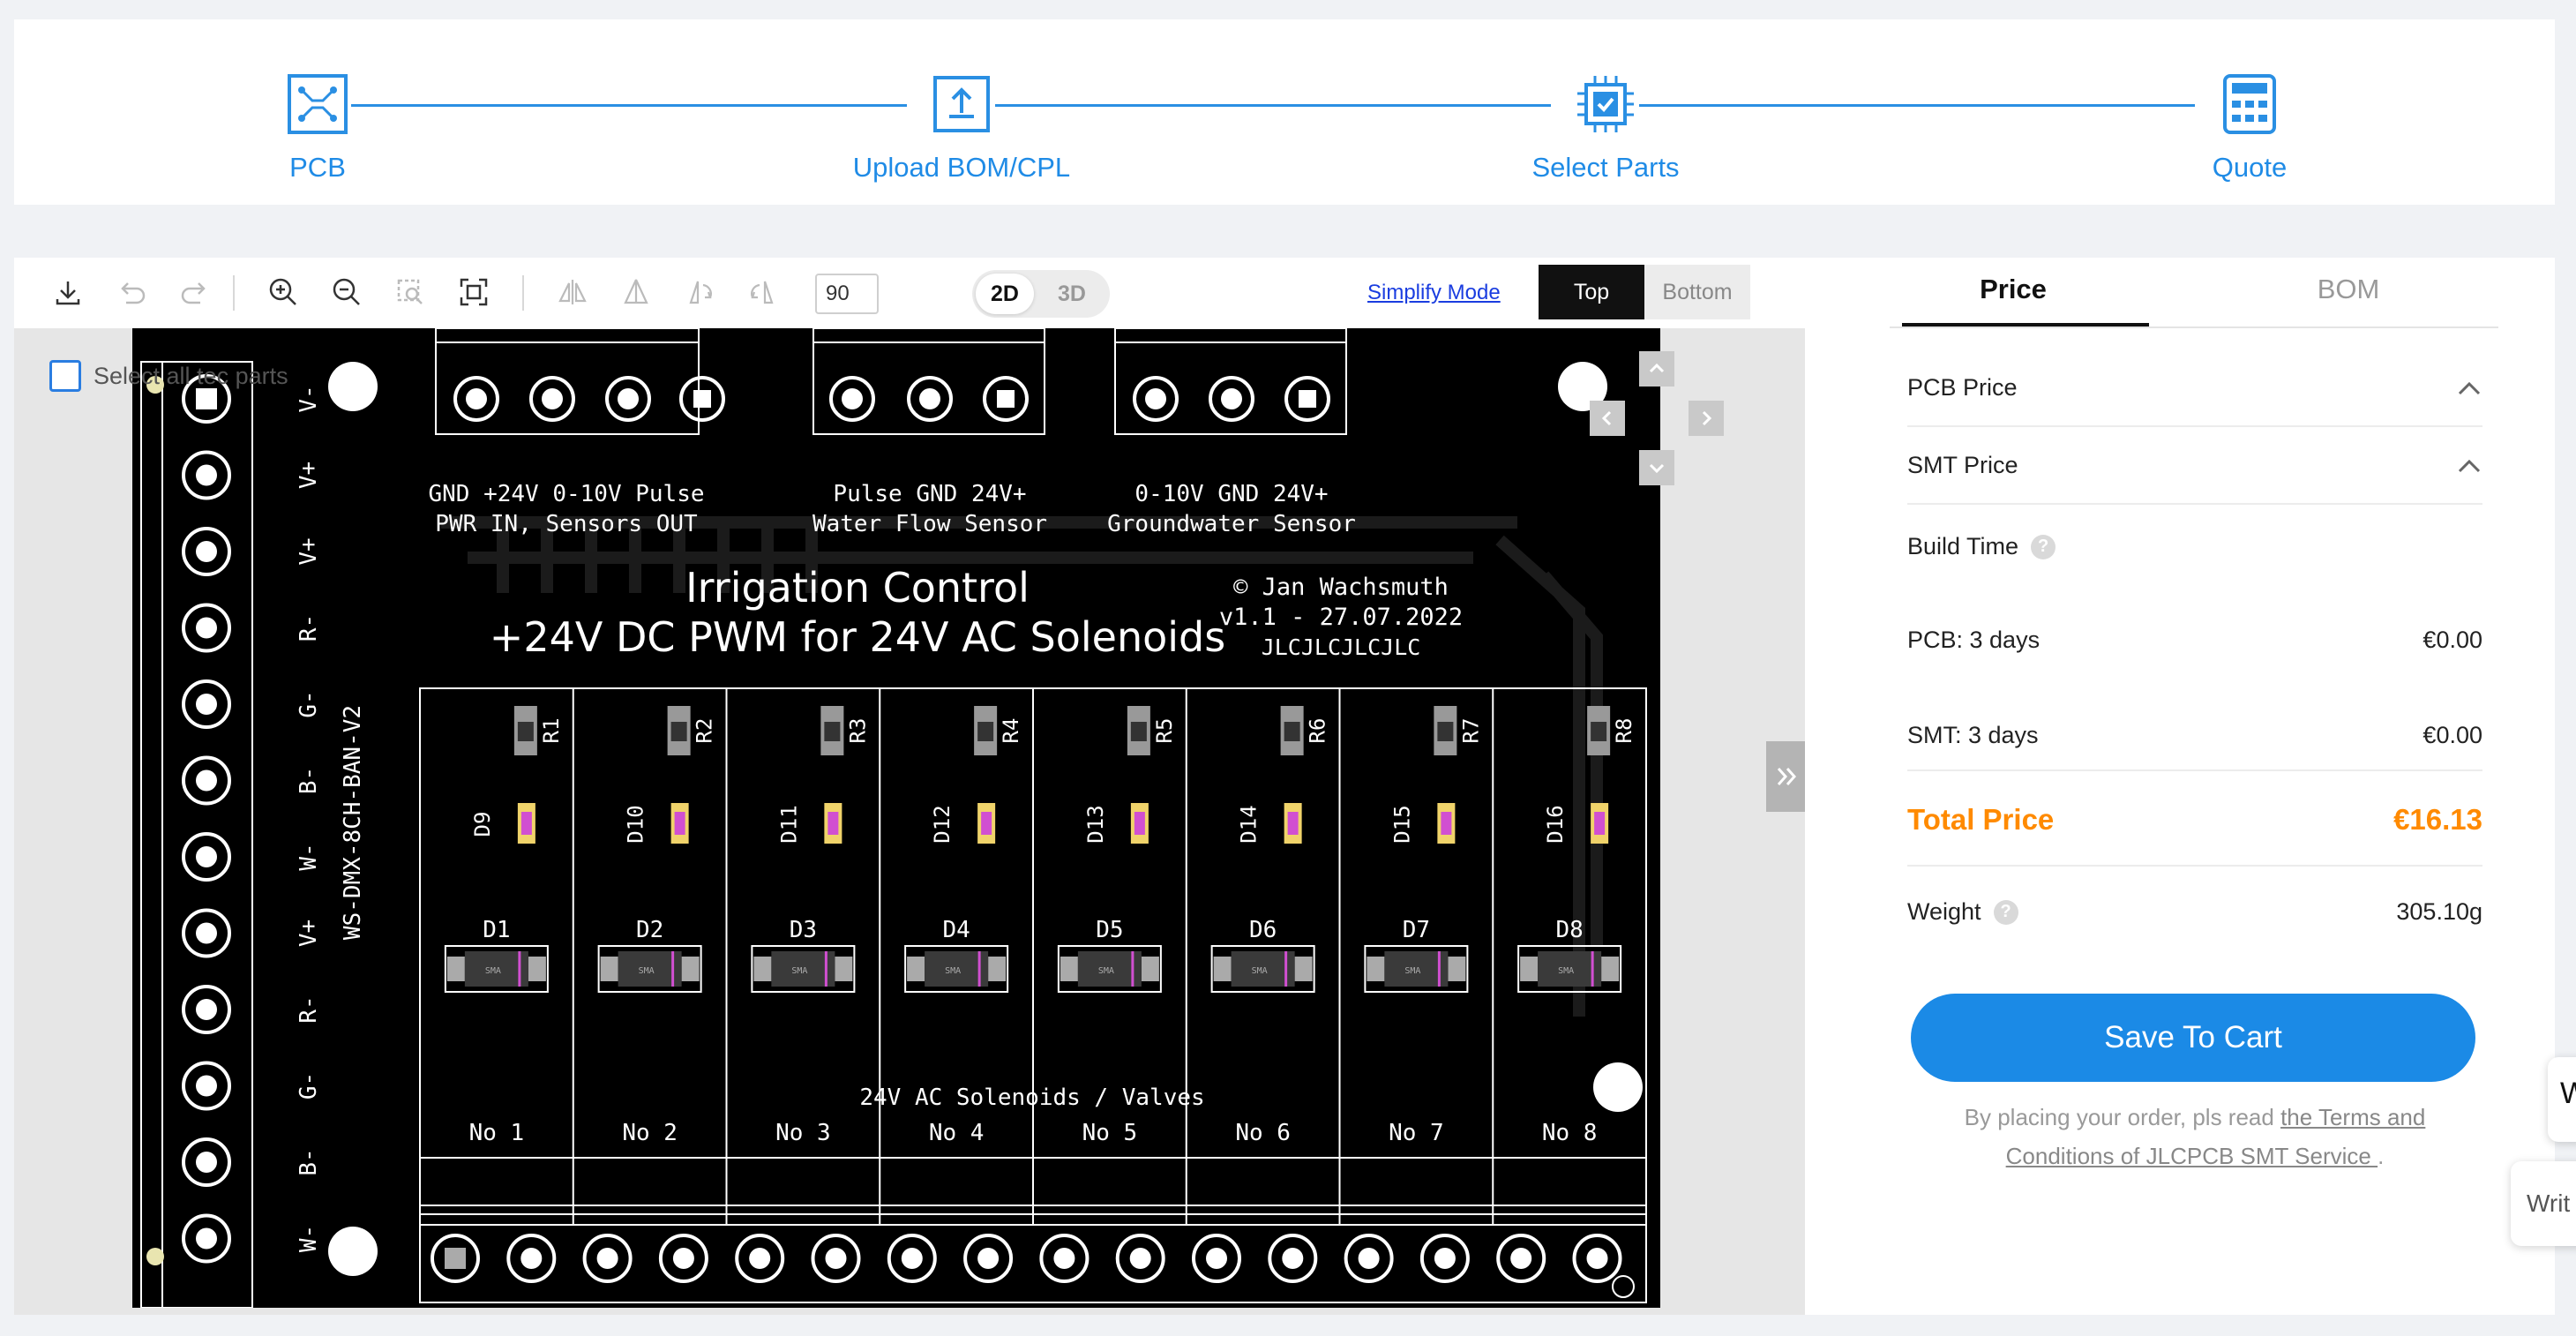  I want to click on led-label: D9, so click(483, 824).